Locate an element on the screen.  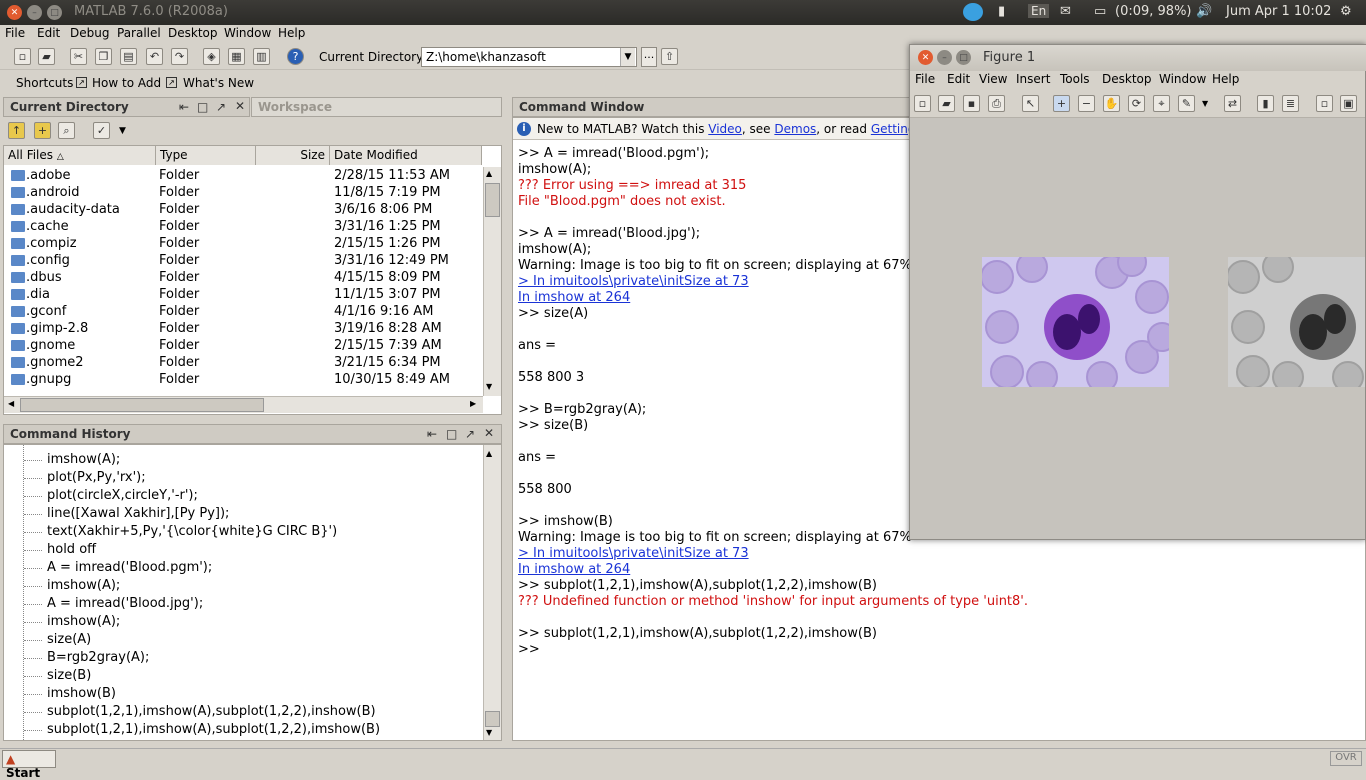
paste-icon: ▤ is located at coordinates (128, 56).